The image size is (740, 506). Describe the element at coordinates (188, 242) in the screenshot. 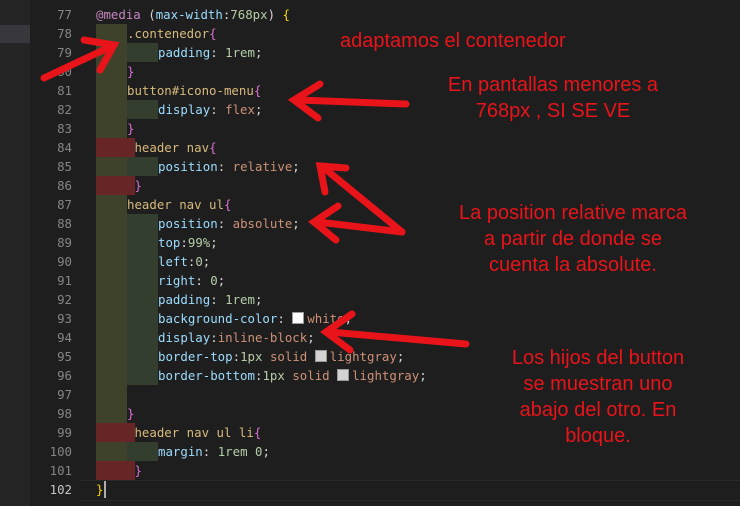

I see `code-line: top:99%;` at that location.